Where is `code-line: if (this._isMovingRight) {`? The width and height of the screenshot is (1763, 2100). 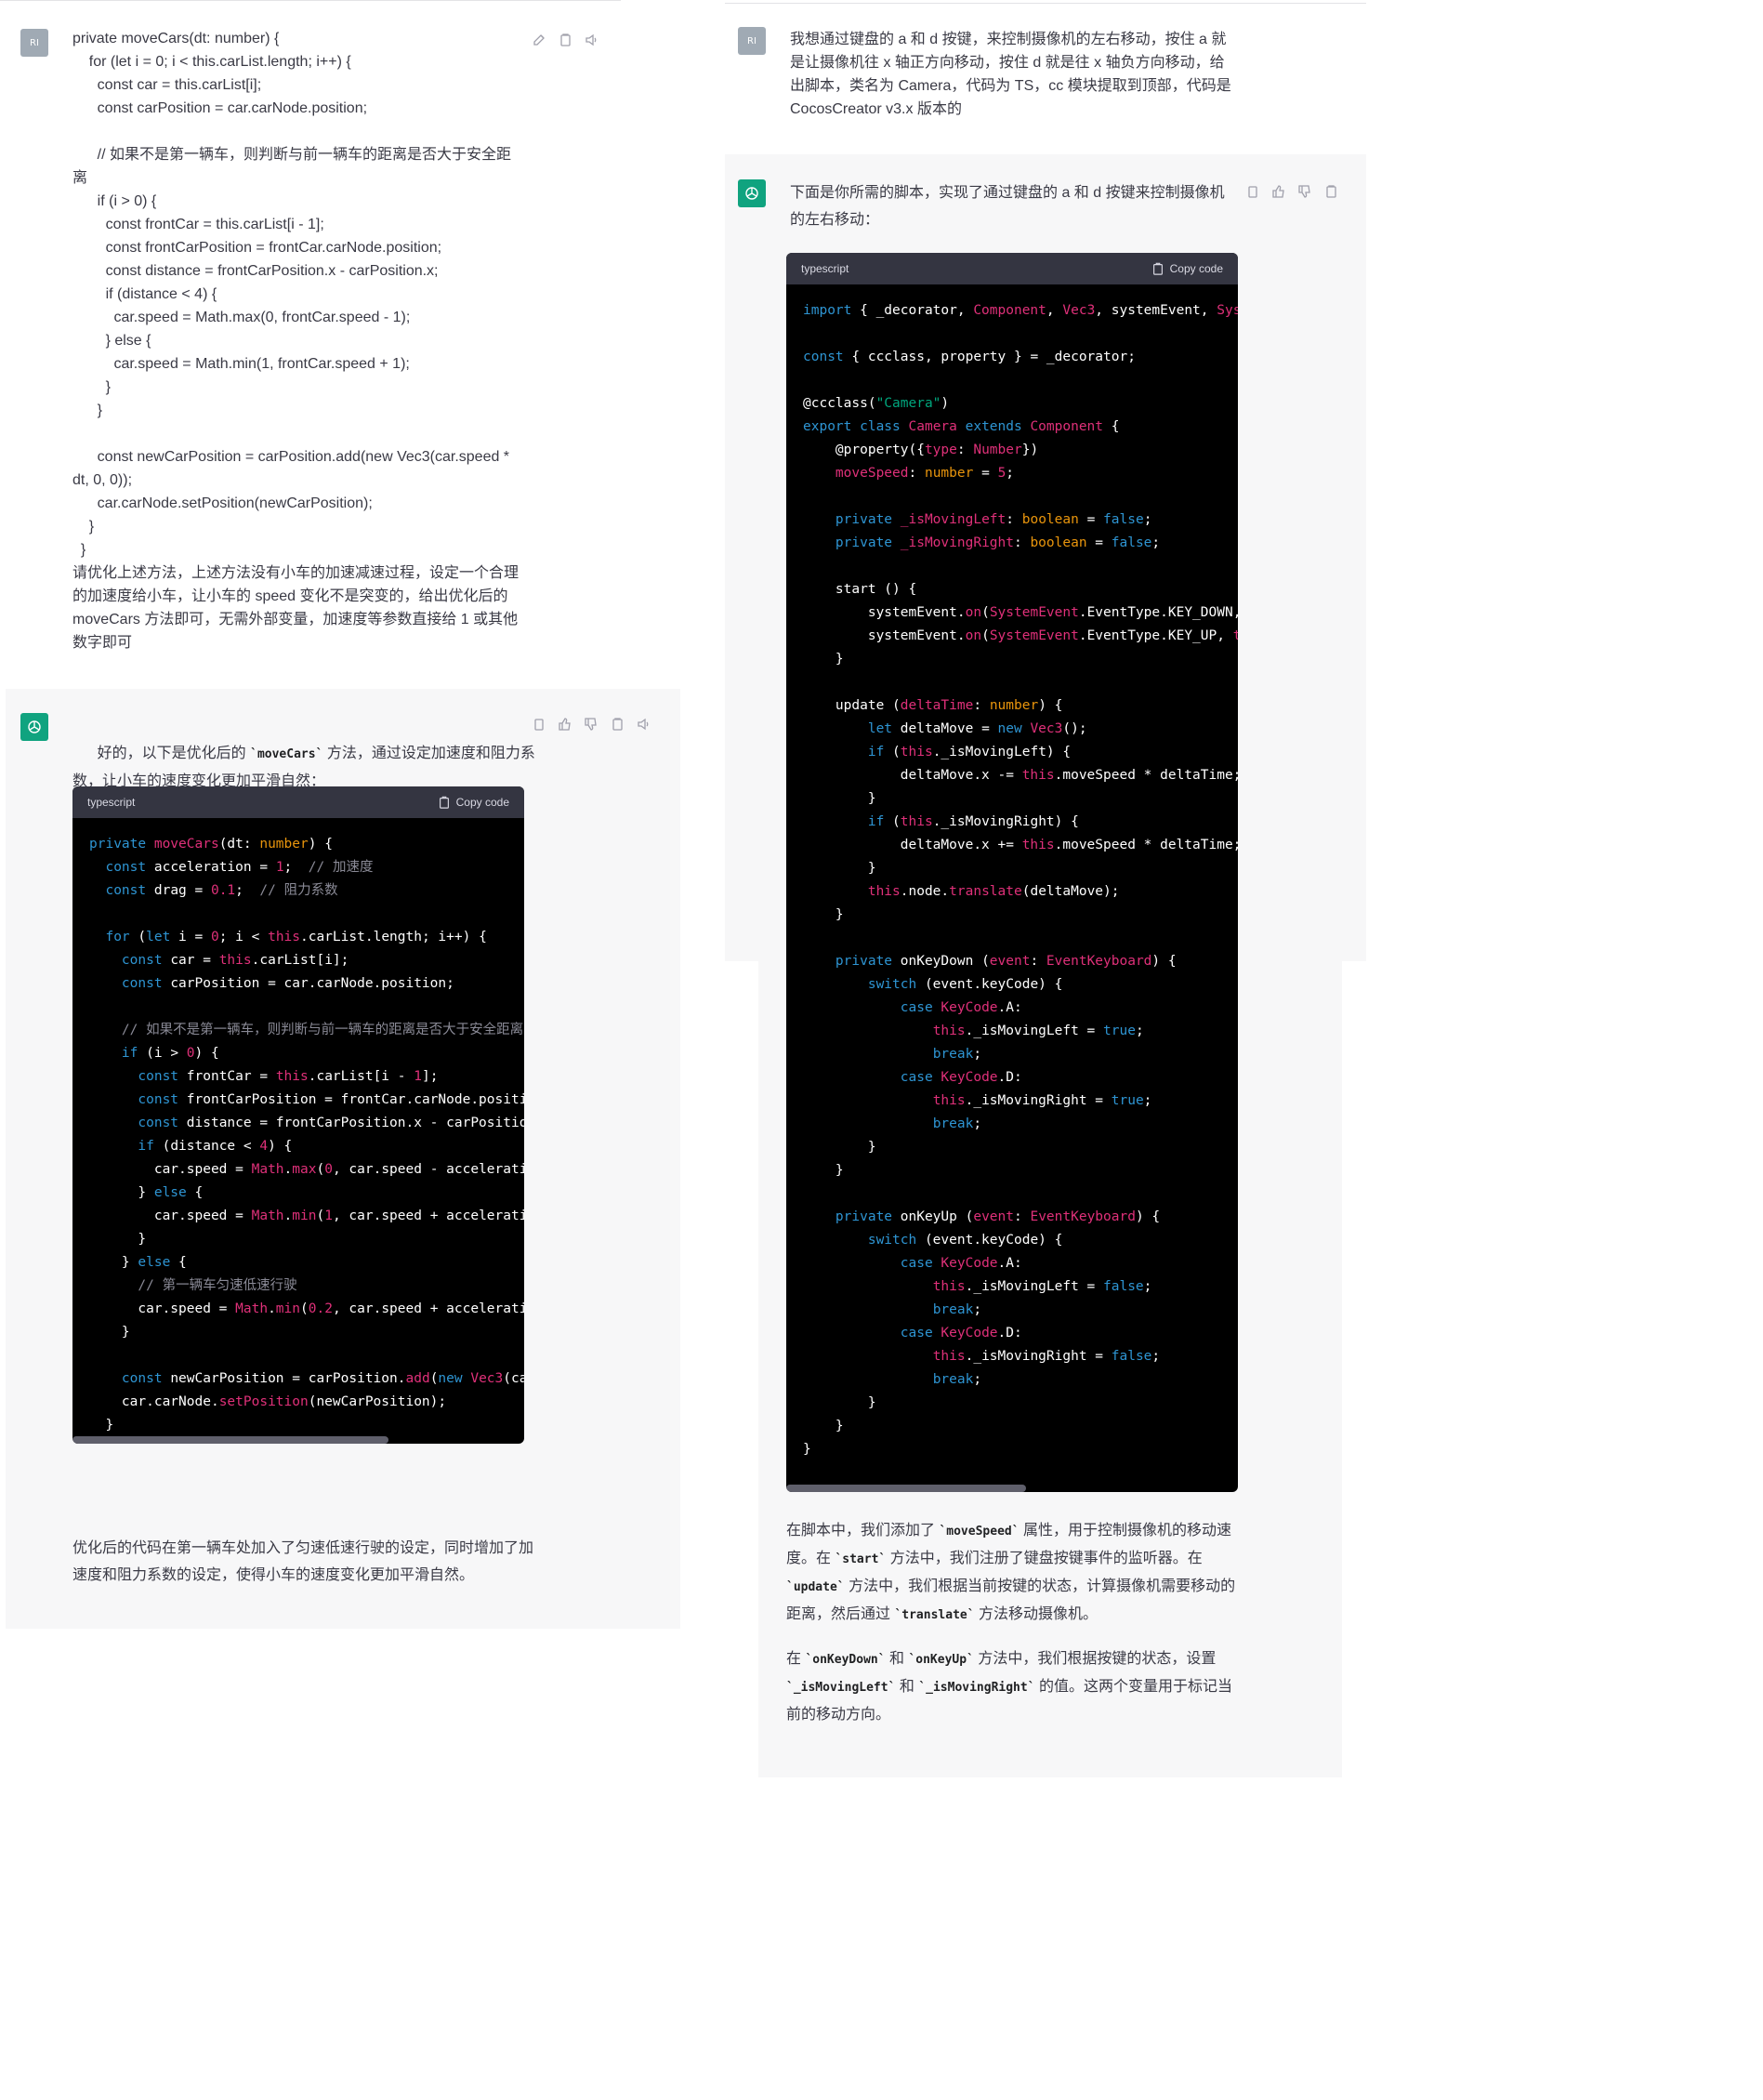
code-line: if (this._isMovingRight) { is located at coordinates (1012, 822).